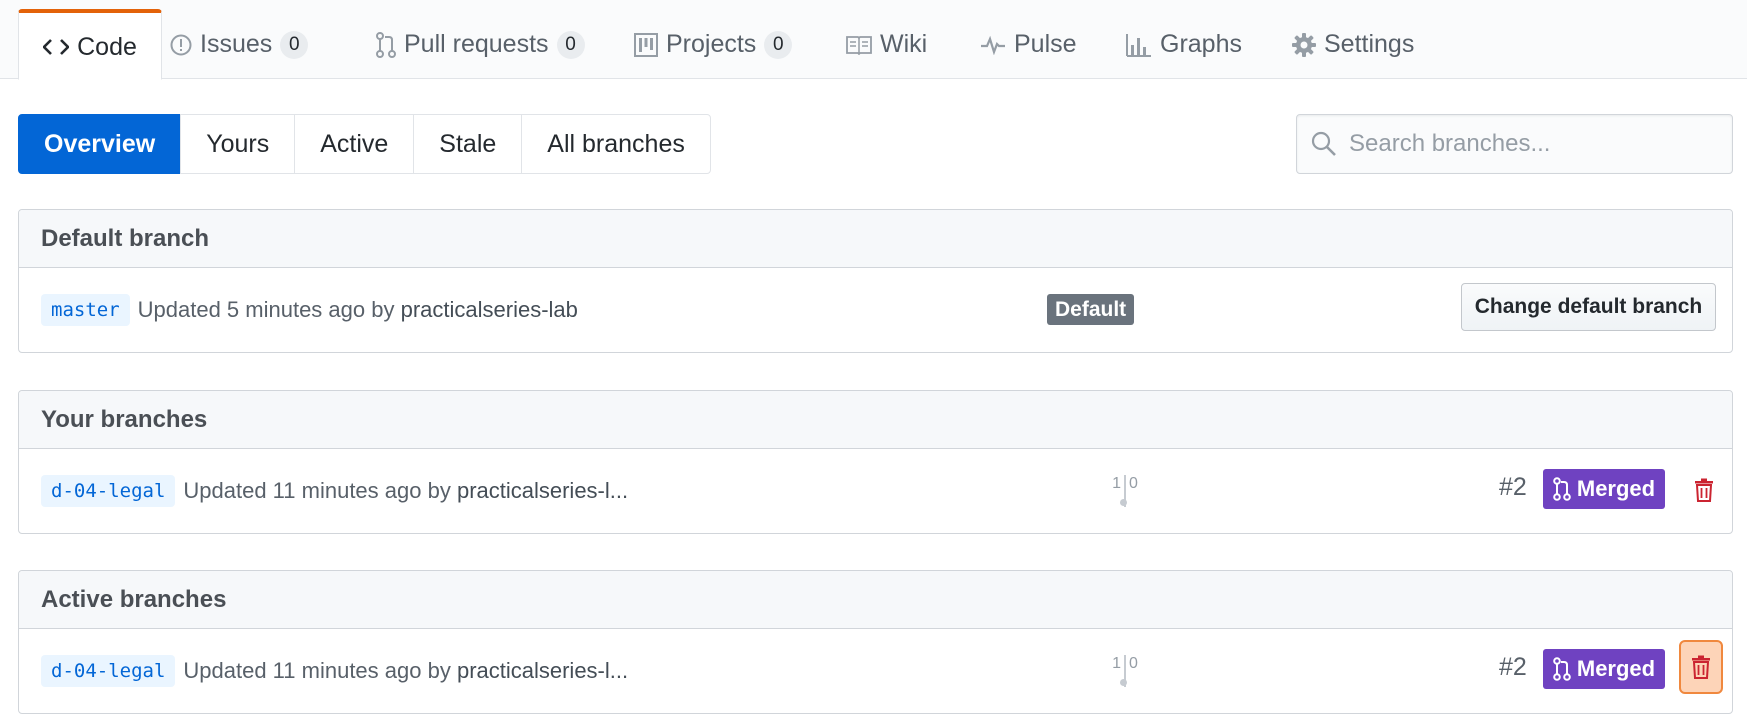 This screenshot has width=1747, height=727. I want to click on tab-settings: Settings, so click(1353, 44).